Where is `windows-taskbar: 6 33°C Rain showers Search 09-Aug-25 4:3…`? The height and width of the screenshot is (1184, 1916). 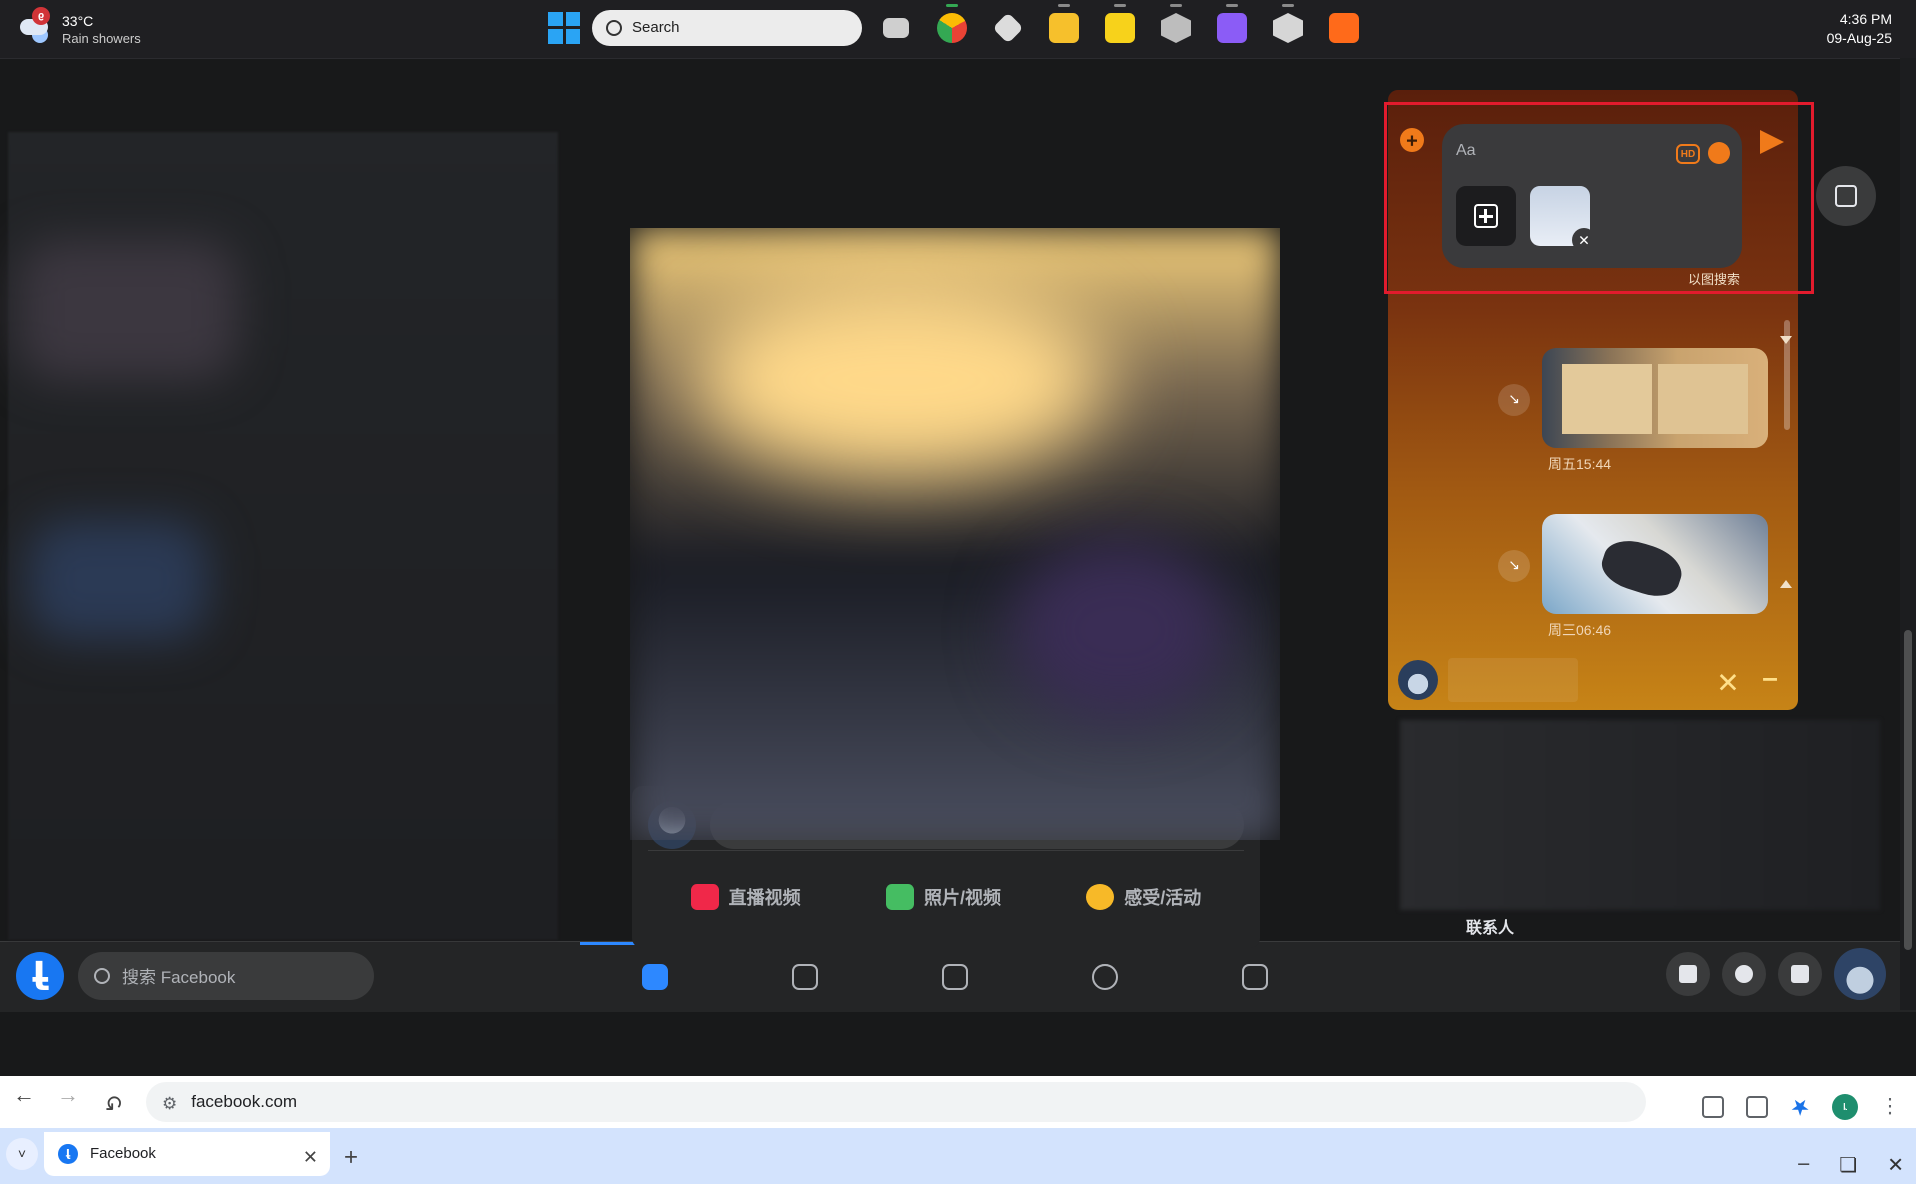 windows-taskbar: 6 33°C Rain showers Search 09-Aug-25 4:3… is located at coordinates (958, 29).